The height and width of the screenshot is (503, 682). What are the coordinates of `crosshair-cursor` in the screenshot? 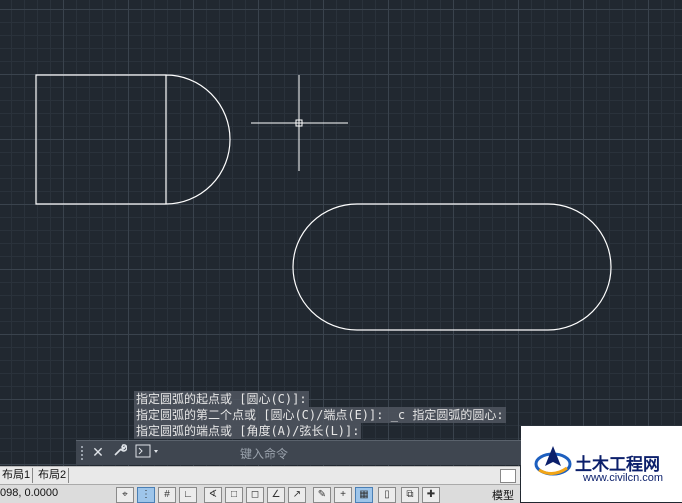 It's located at (299, 123).